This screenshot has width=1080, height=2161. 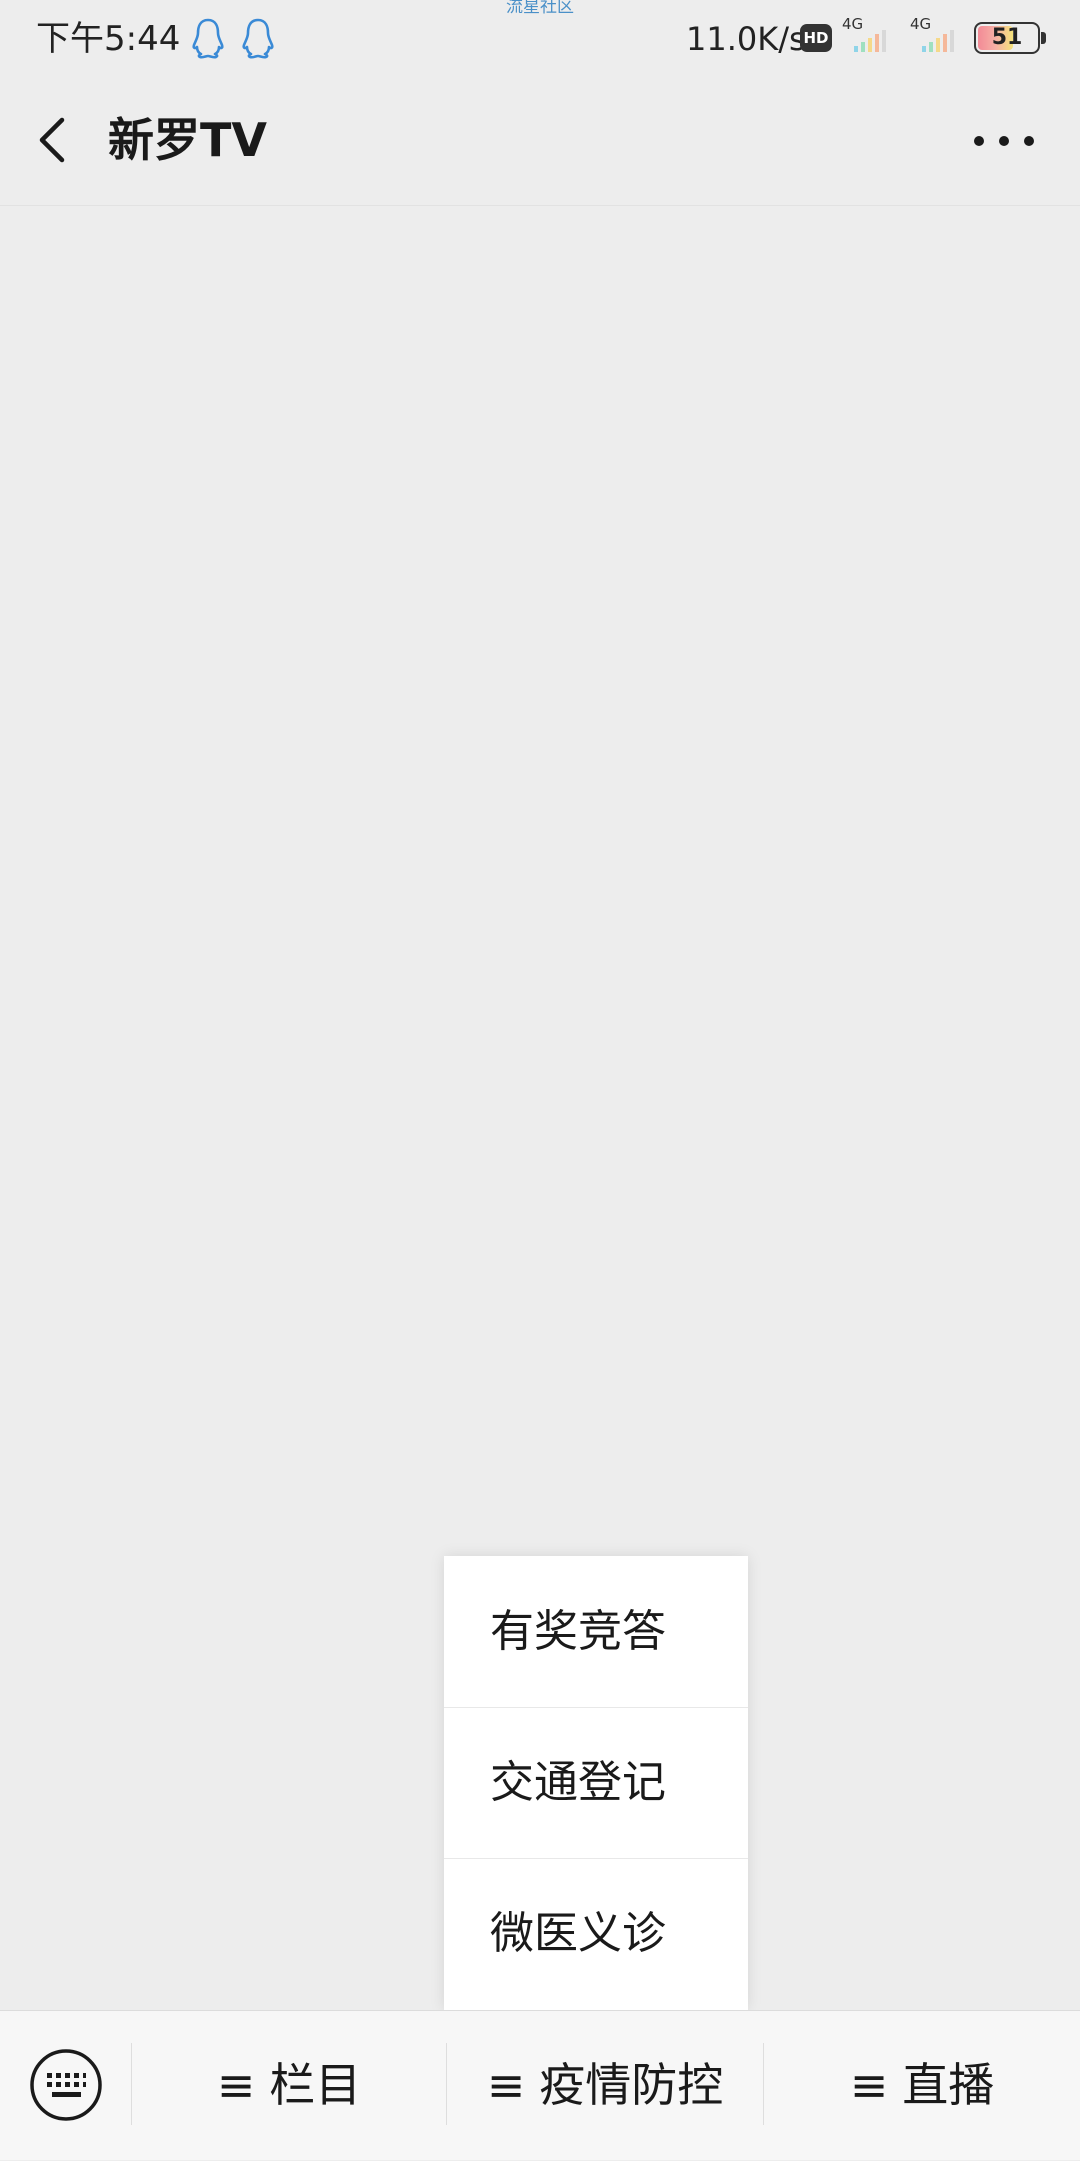 What do you see at coordinates (948, 2085) in the screenshot?
I see `menu-button-label: 直播` at bounding box center [948, 2085].